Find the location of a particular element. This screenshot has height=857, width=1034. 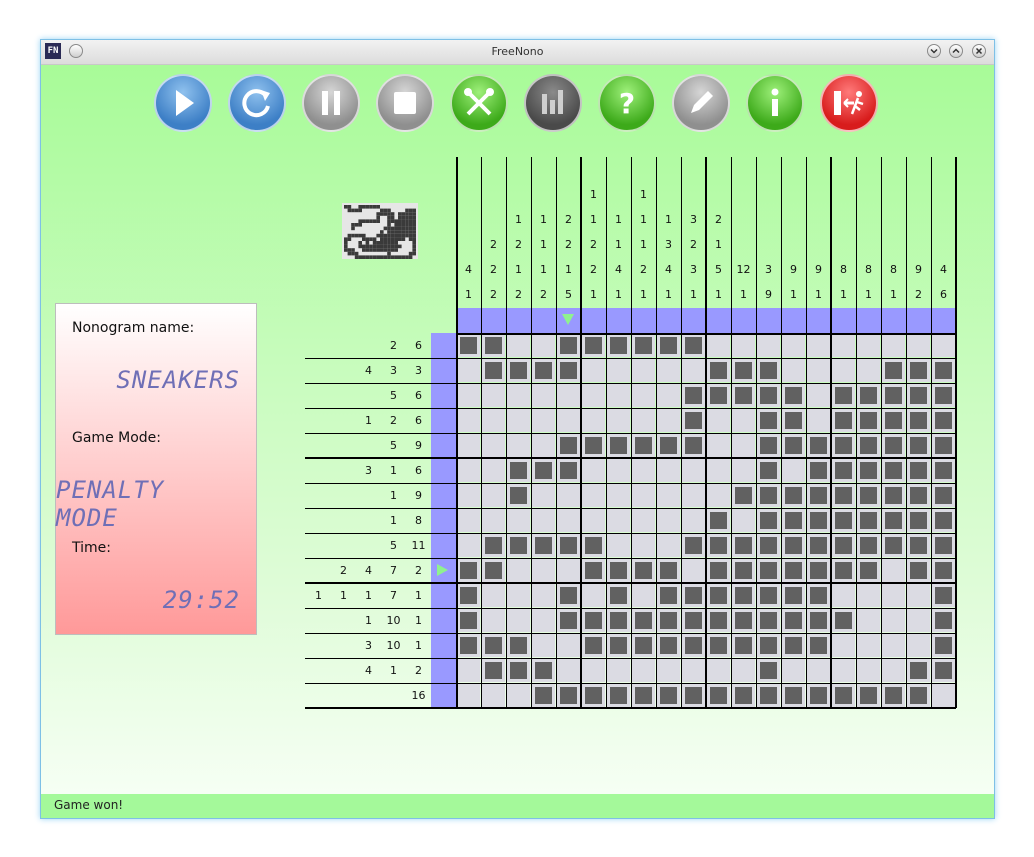

about-button is located at coordinates (775, 103).